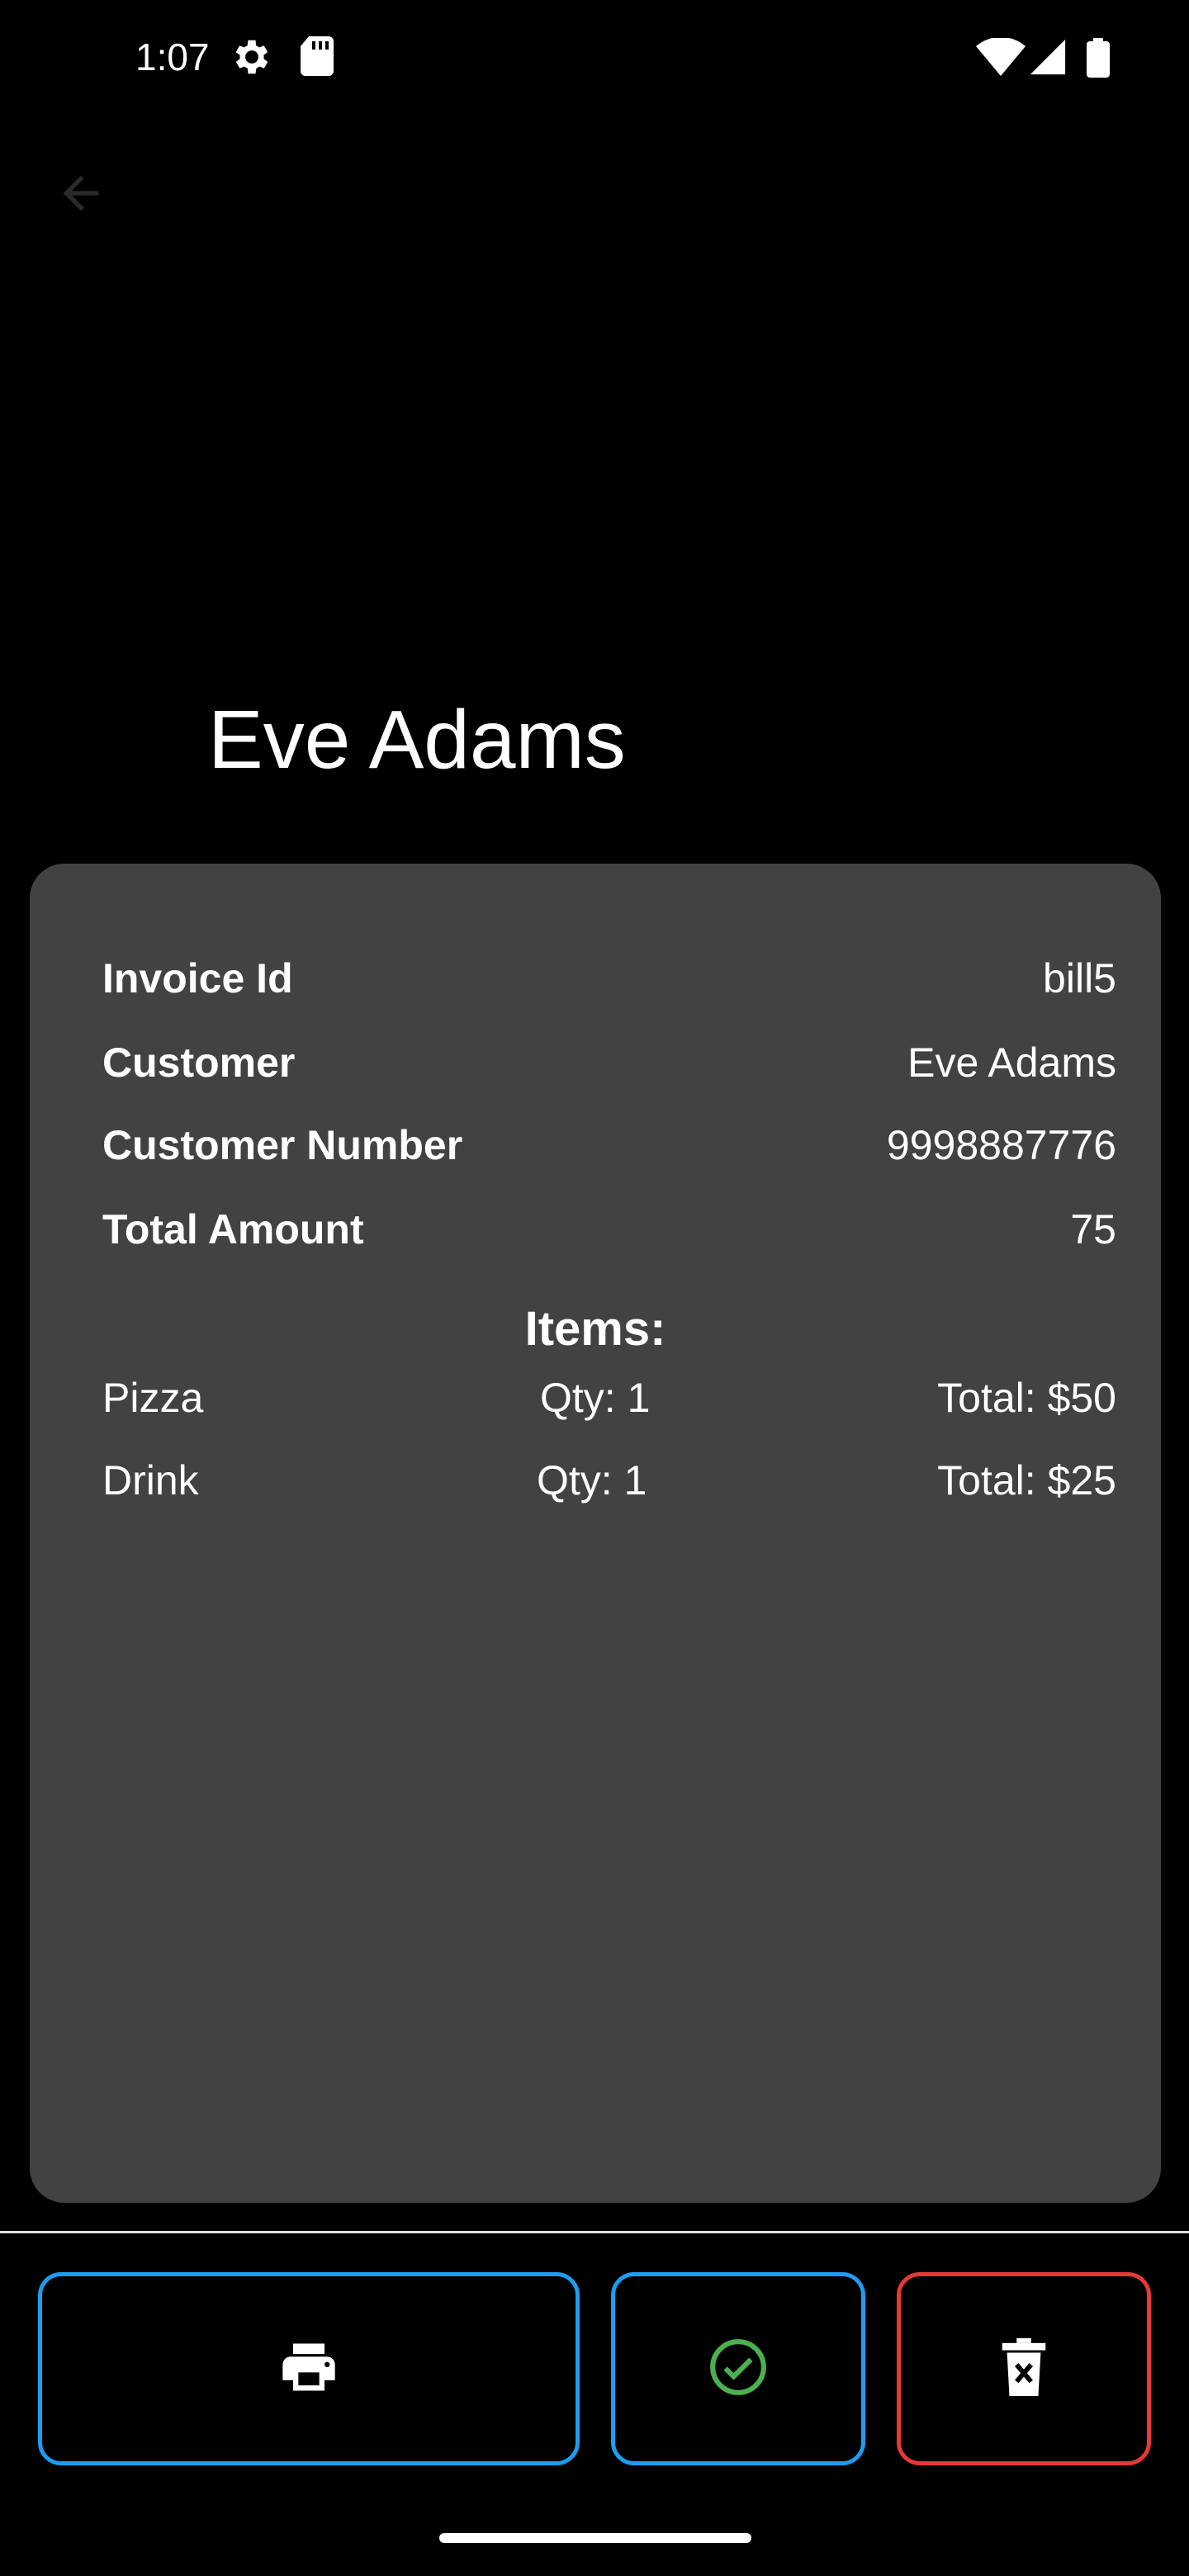 The image size is (1189, 2576). What do you see at coordinates (1093, 1229) in the screenshot?
I see `detail-value: 75` at bounding box center [1093, 1229].